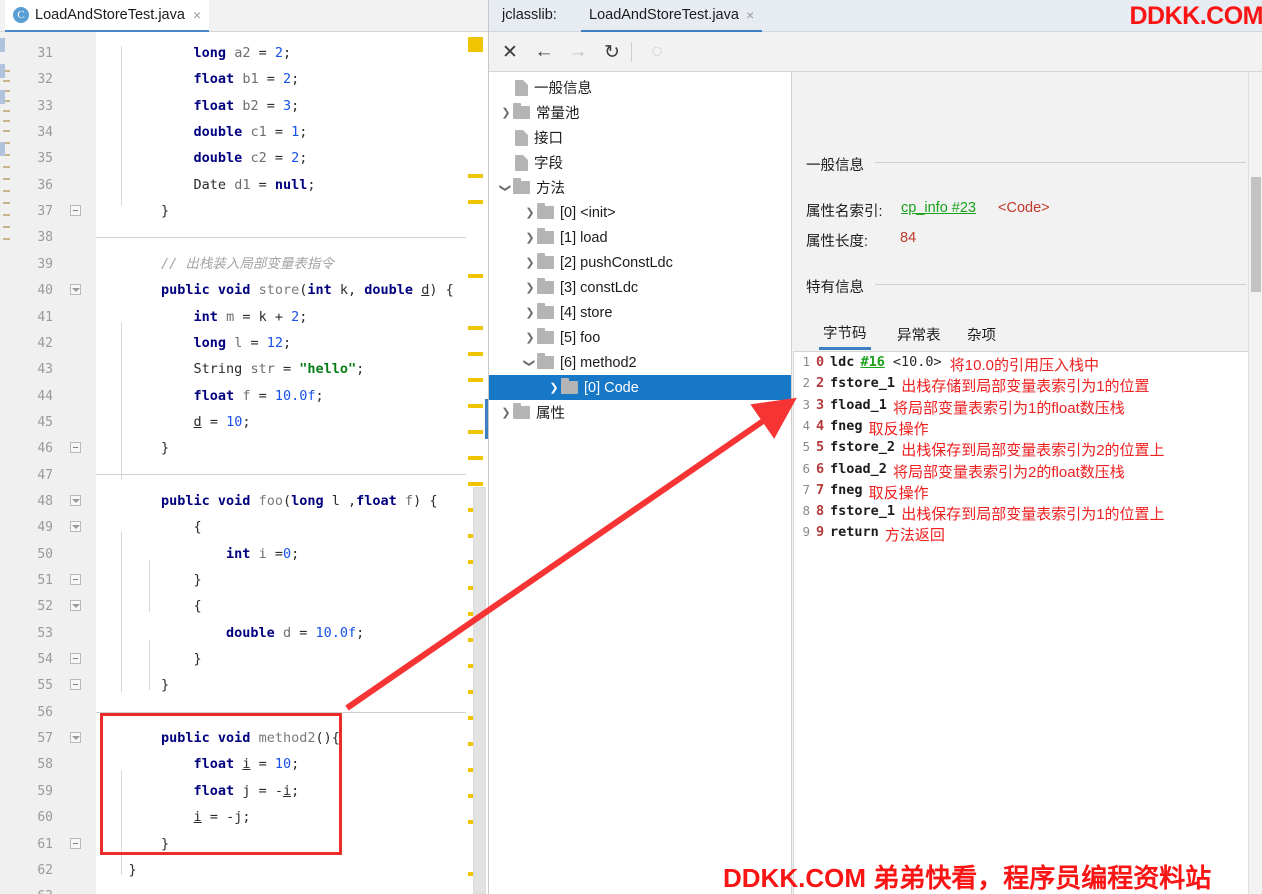  What do you see at coordinates (266, 501) in the screenshot?
I see `code-line: public void foo(long l ,float f) {` at bounding box center [266, 501].